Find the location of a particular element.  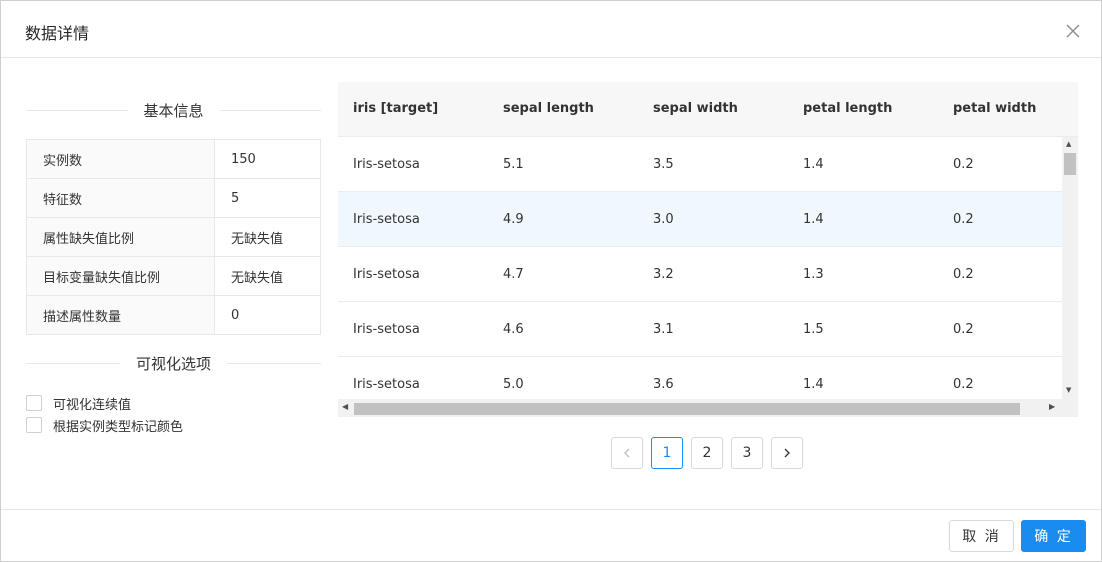

table-cell: 5.0 is located at coordinates (513, 384).